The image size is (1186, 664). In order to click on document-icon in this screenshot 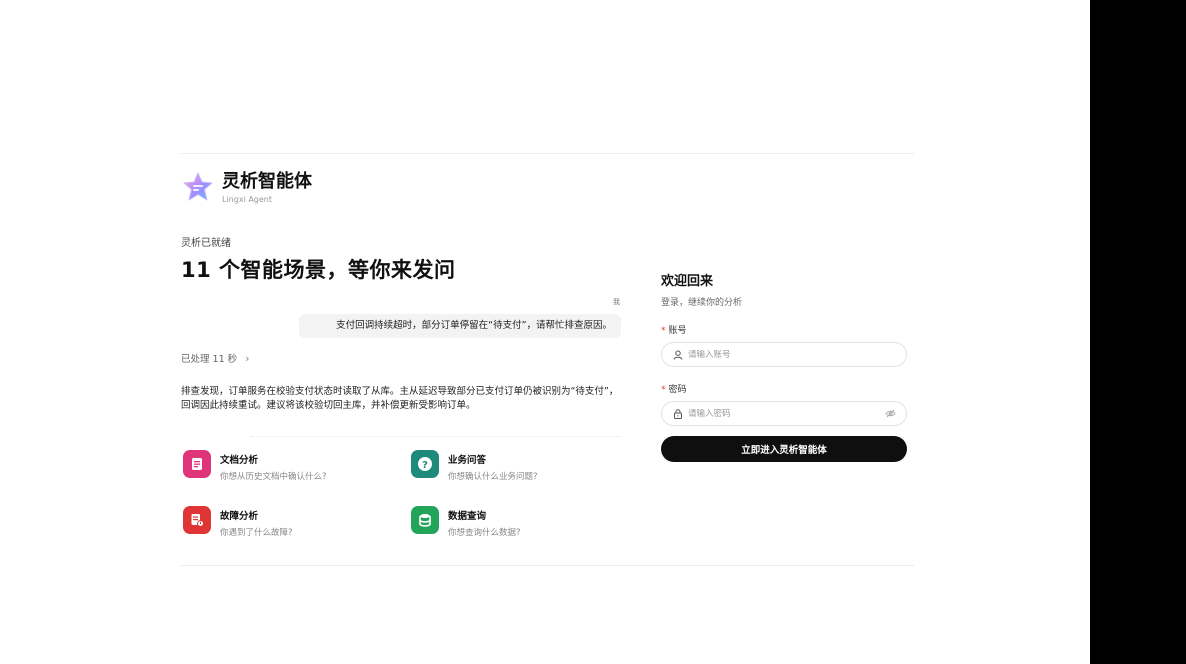, I will do `click(197, 464)`.